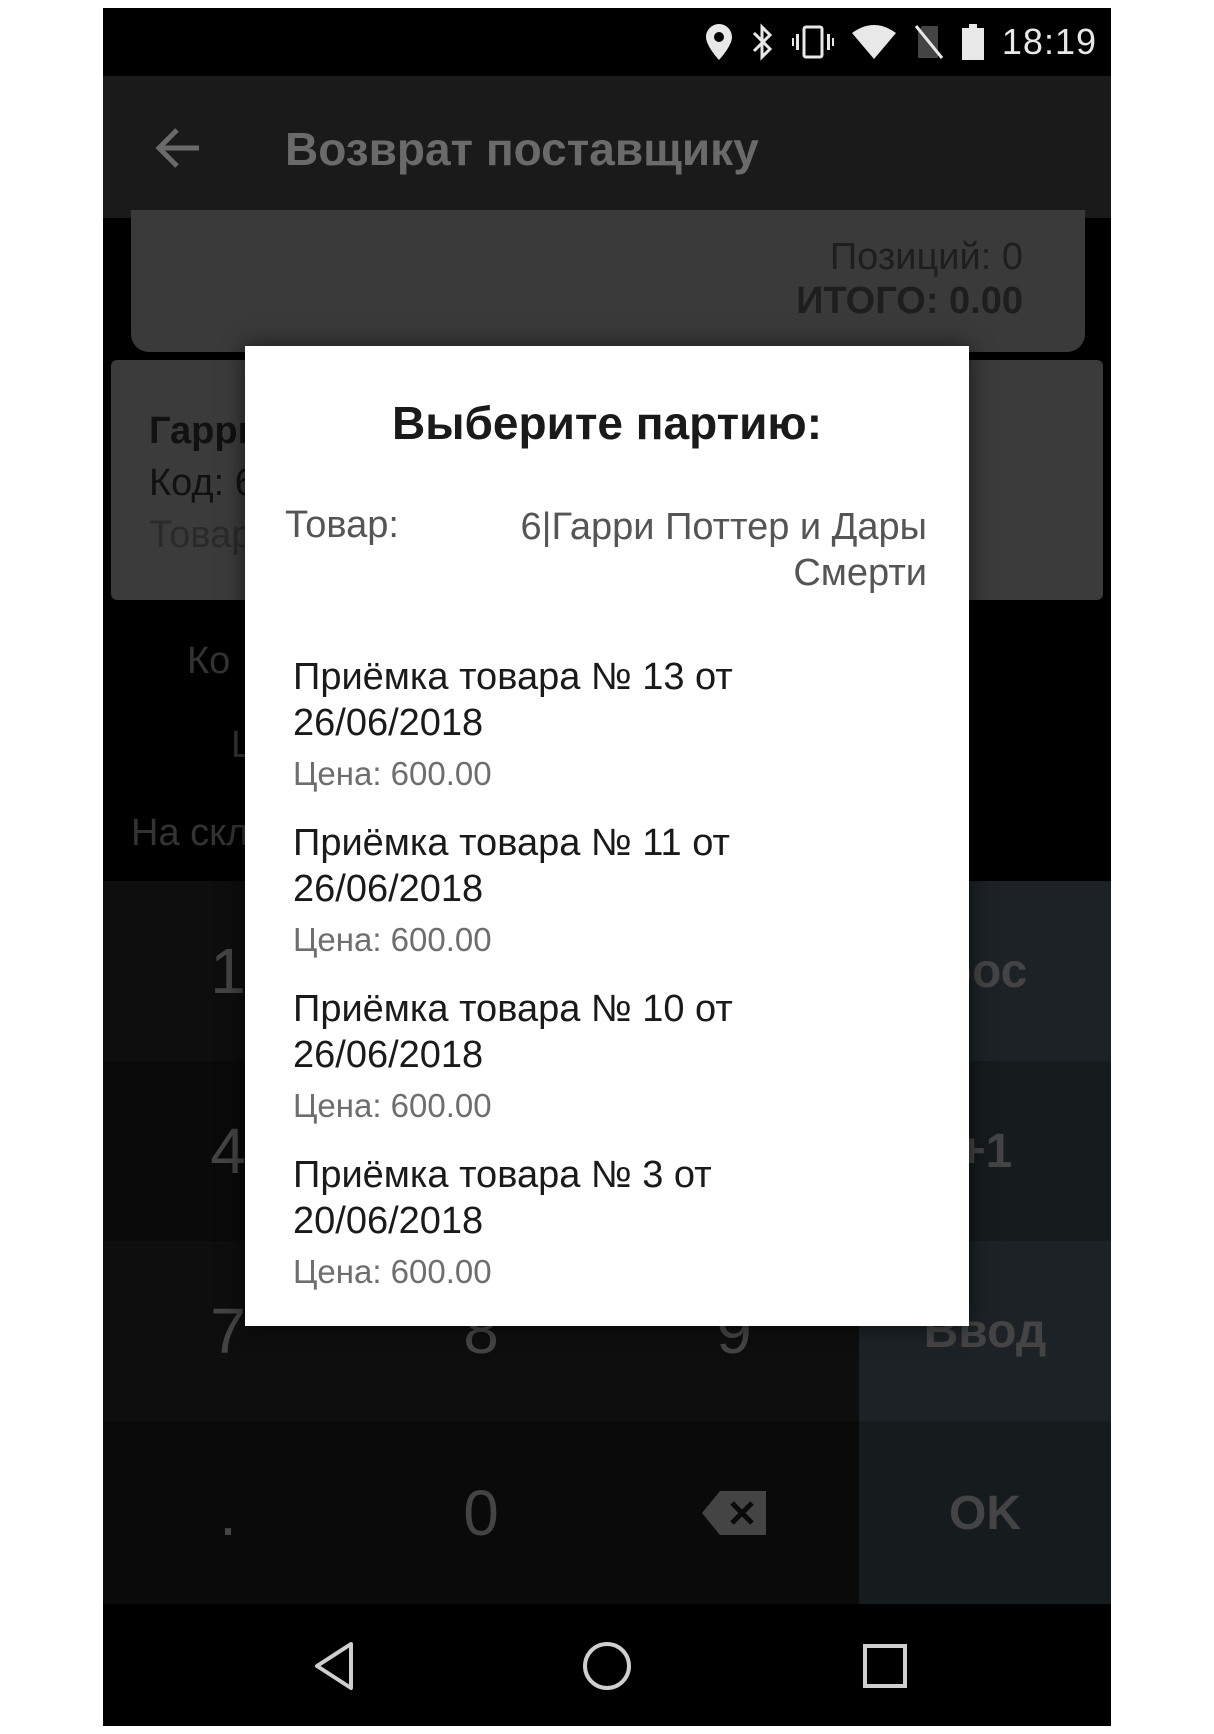 The height and width of the screenshot is (1734, 1214). I want to click on nav-back-icon, so click(335, 1666).